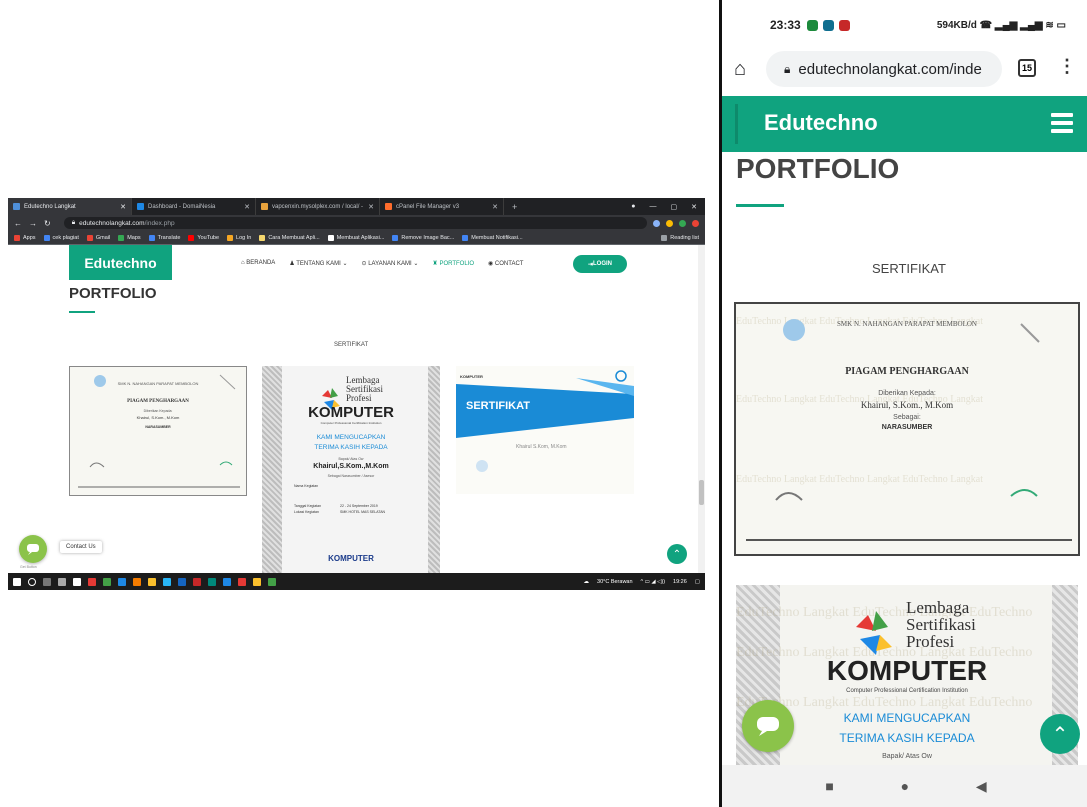 This screenshot has width=1087, height=807. Describe the element at coordinates (653, 582) in the screenshot. I see `tray-icons: ^ ▭ ◢ ◁))` at that location.